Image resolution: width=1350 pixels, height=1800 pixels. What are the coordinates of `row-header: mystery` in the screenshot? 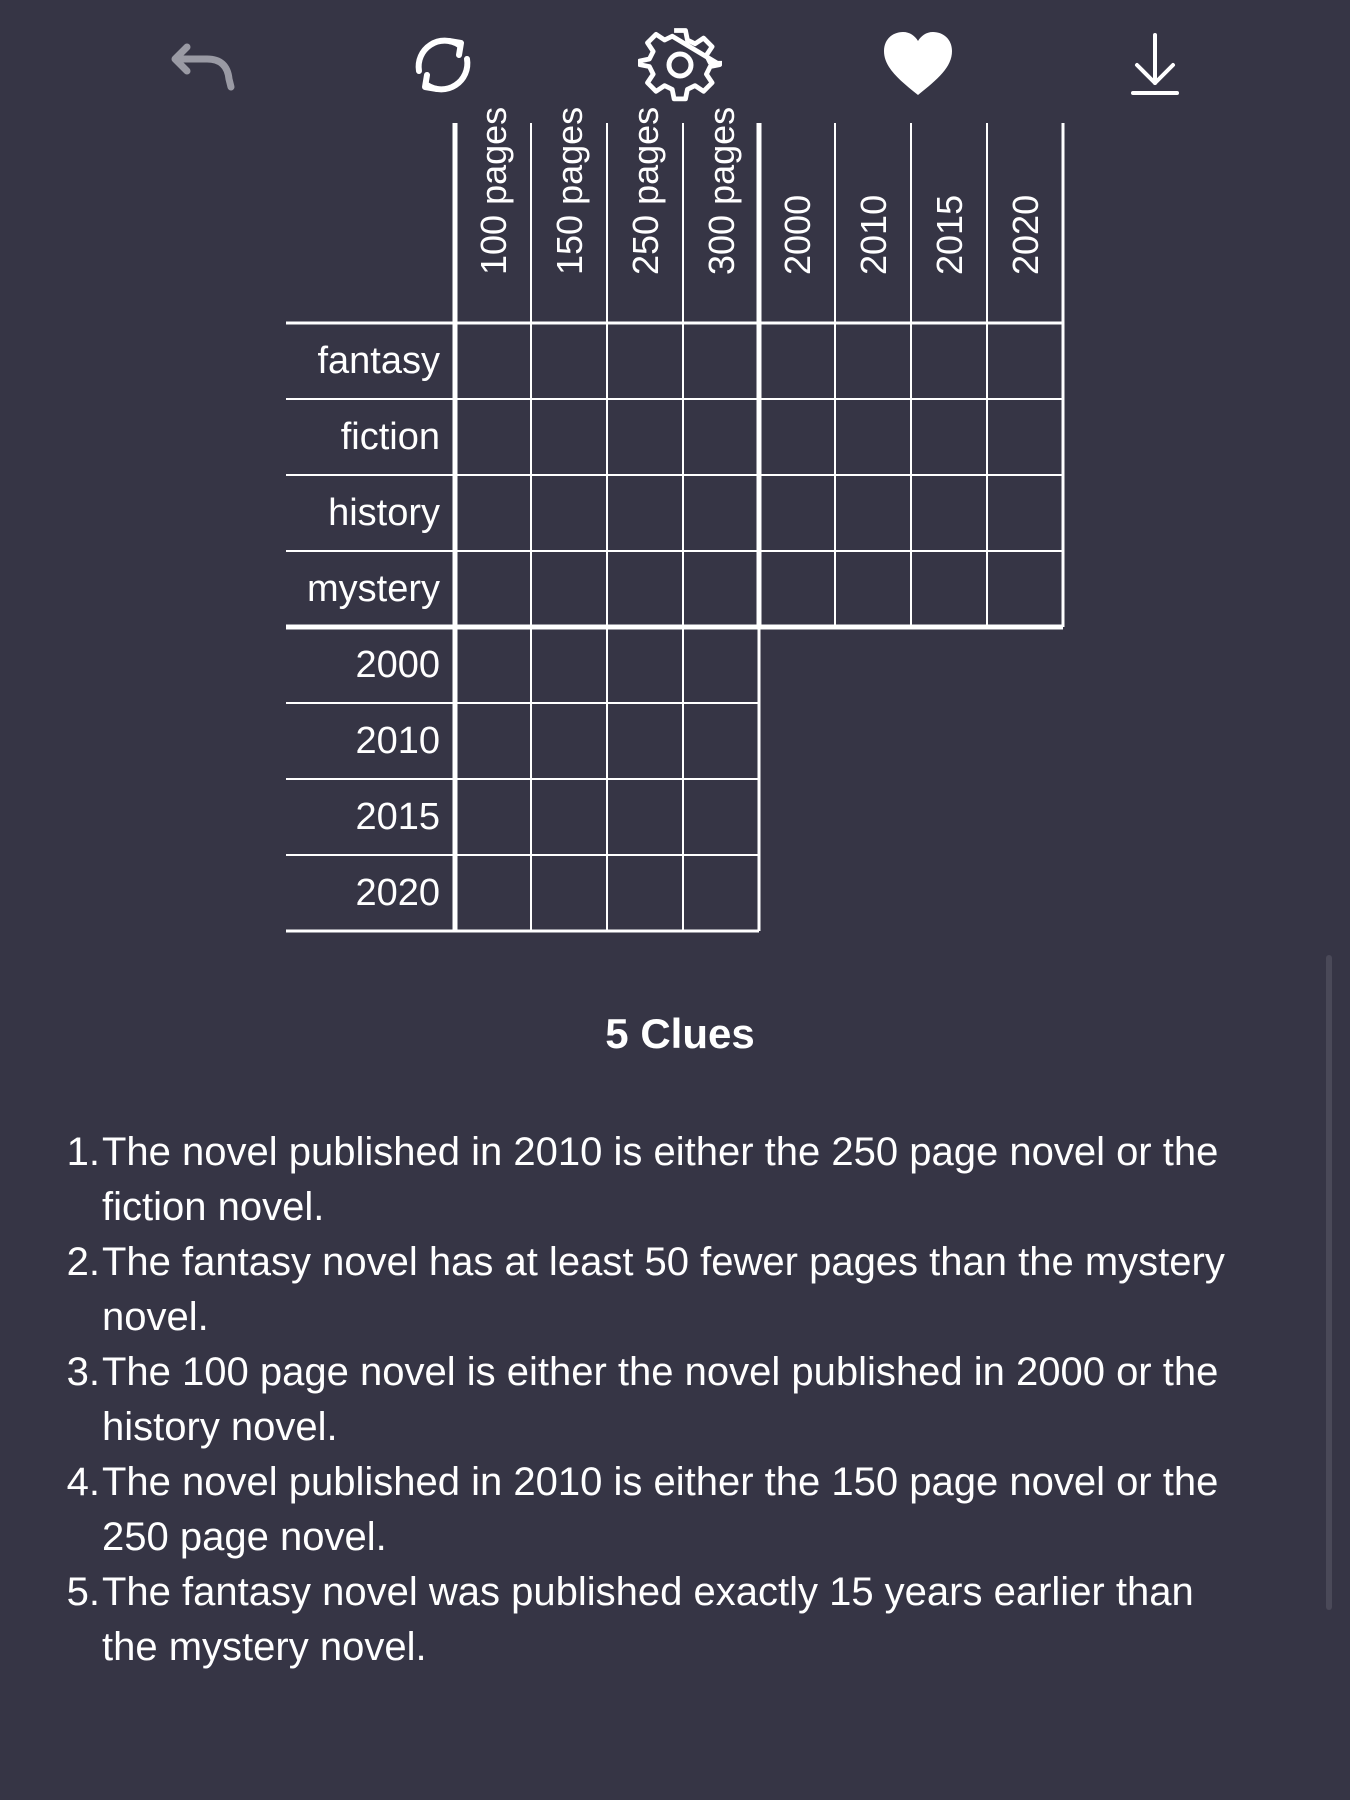 It's located at (373, 588).